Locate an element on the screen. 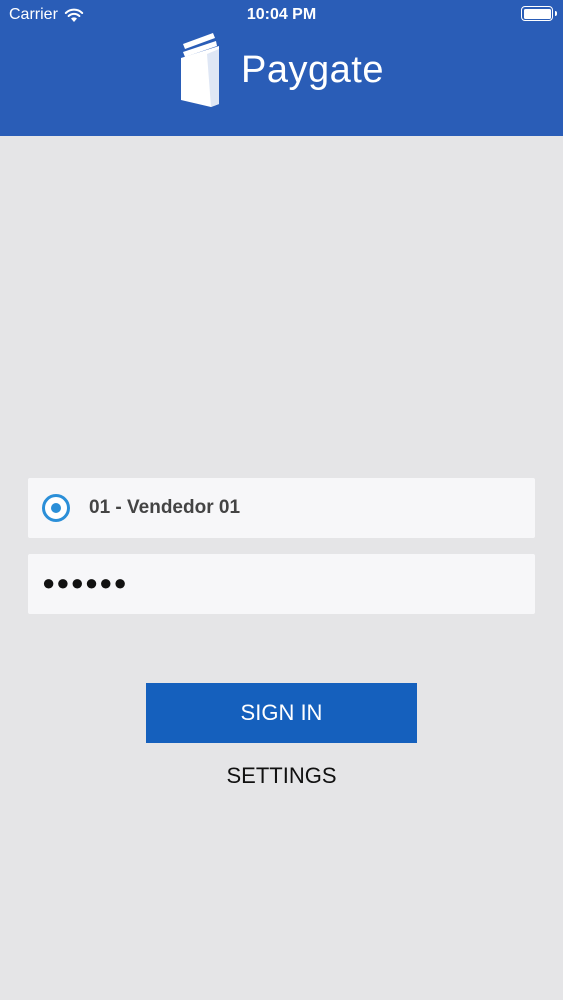  battery-icon is located at coordinates (539, 13).